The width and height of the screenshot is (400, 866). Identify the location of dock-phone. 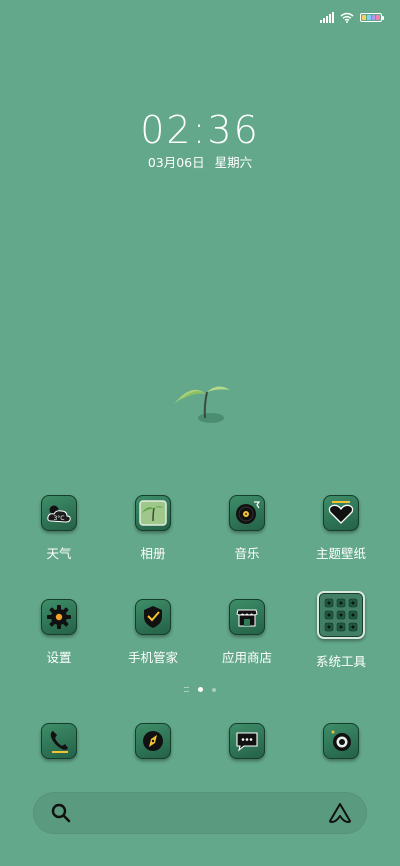
(59, 741).